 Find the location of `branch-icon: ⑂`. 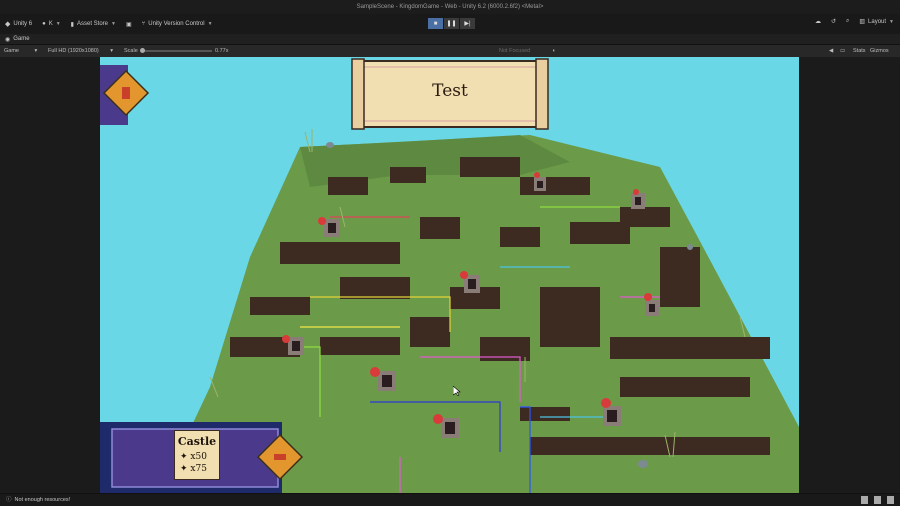

branch-icon: ⑂ is located at coordinates (143, 24).